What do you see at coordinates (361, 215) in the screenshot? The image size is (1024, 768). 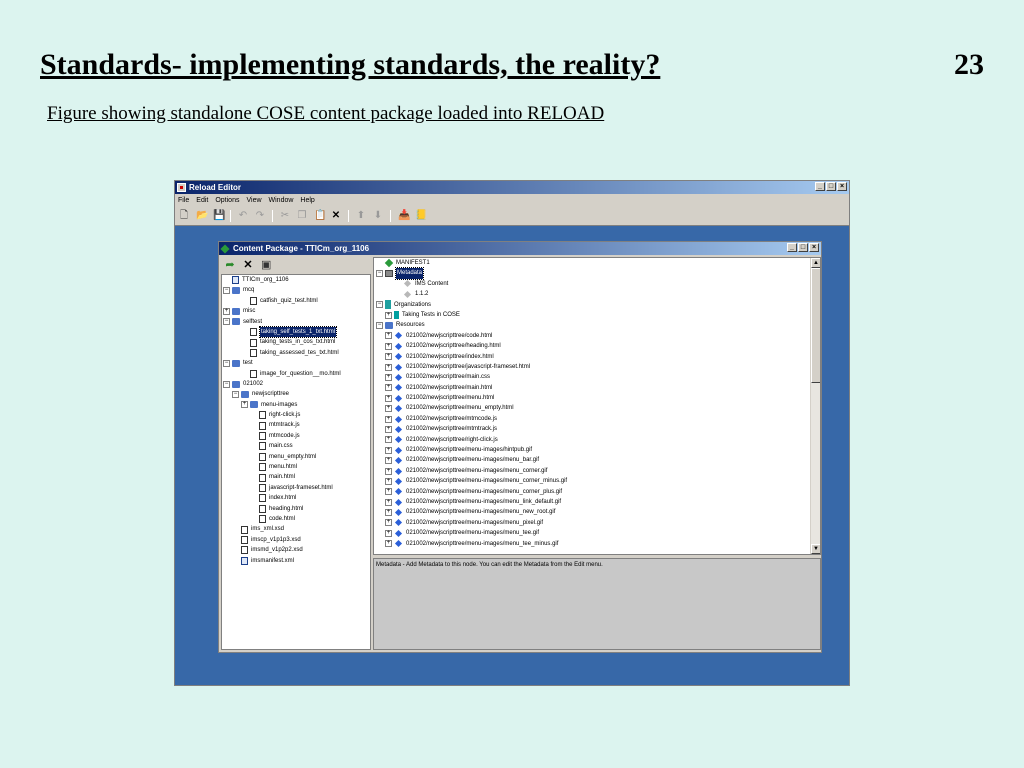 I see `move-up-icon: ⬆` at bounding box center [361, 215].